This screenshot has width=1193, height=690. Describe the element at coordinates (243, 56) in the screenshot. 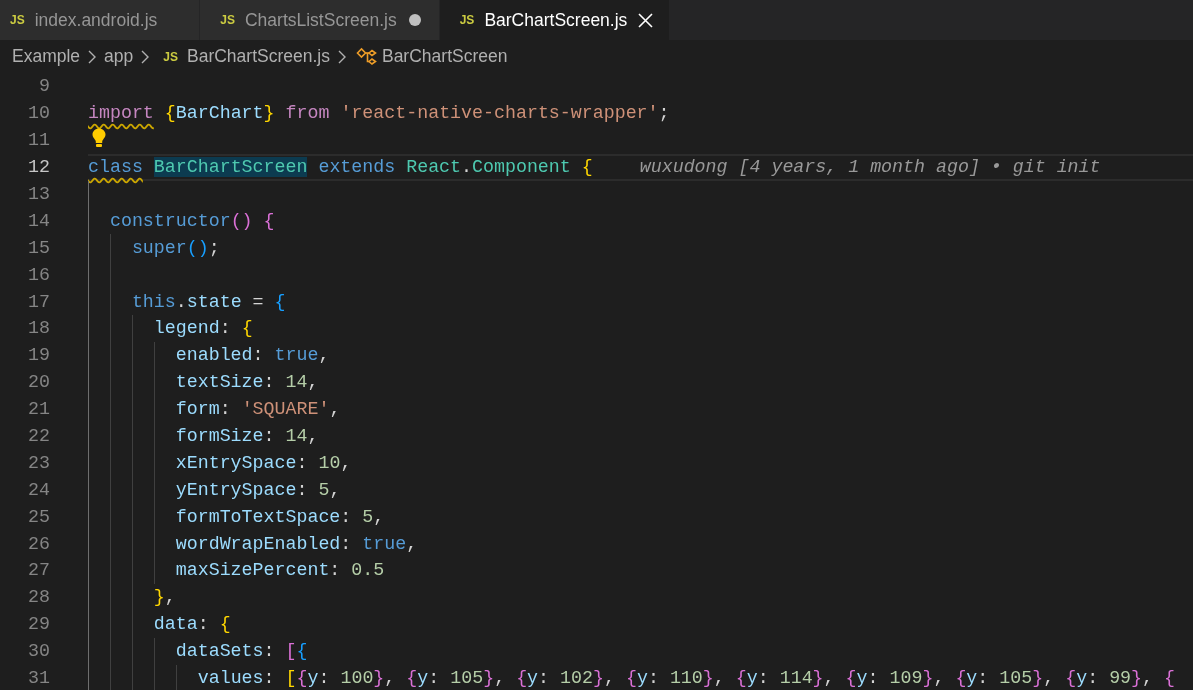

I see `breadcrumb-item: JS BarChartScreen.js` at that location.